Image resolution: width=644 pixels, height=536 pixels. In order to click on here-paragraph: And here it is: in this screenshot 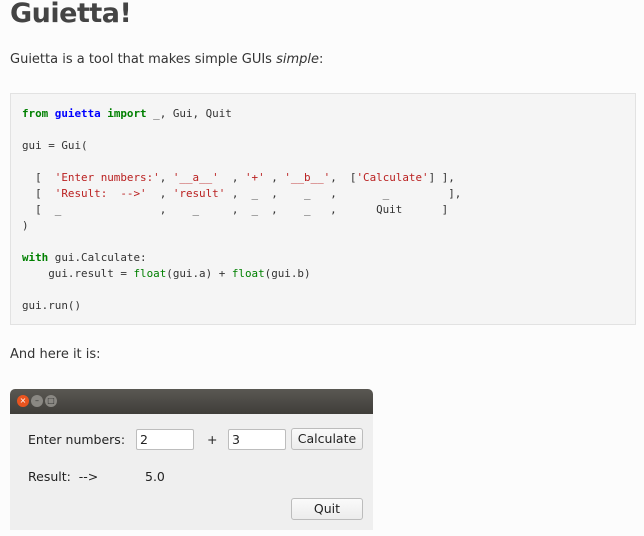, I will do `click(55, 354)`.